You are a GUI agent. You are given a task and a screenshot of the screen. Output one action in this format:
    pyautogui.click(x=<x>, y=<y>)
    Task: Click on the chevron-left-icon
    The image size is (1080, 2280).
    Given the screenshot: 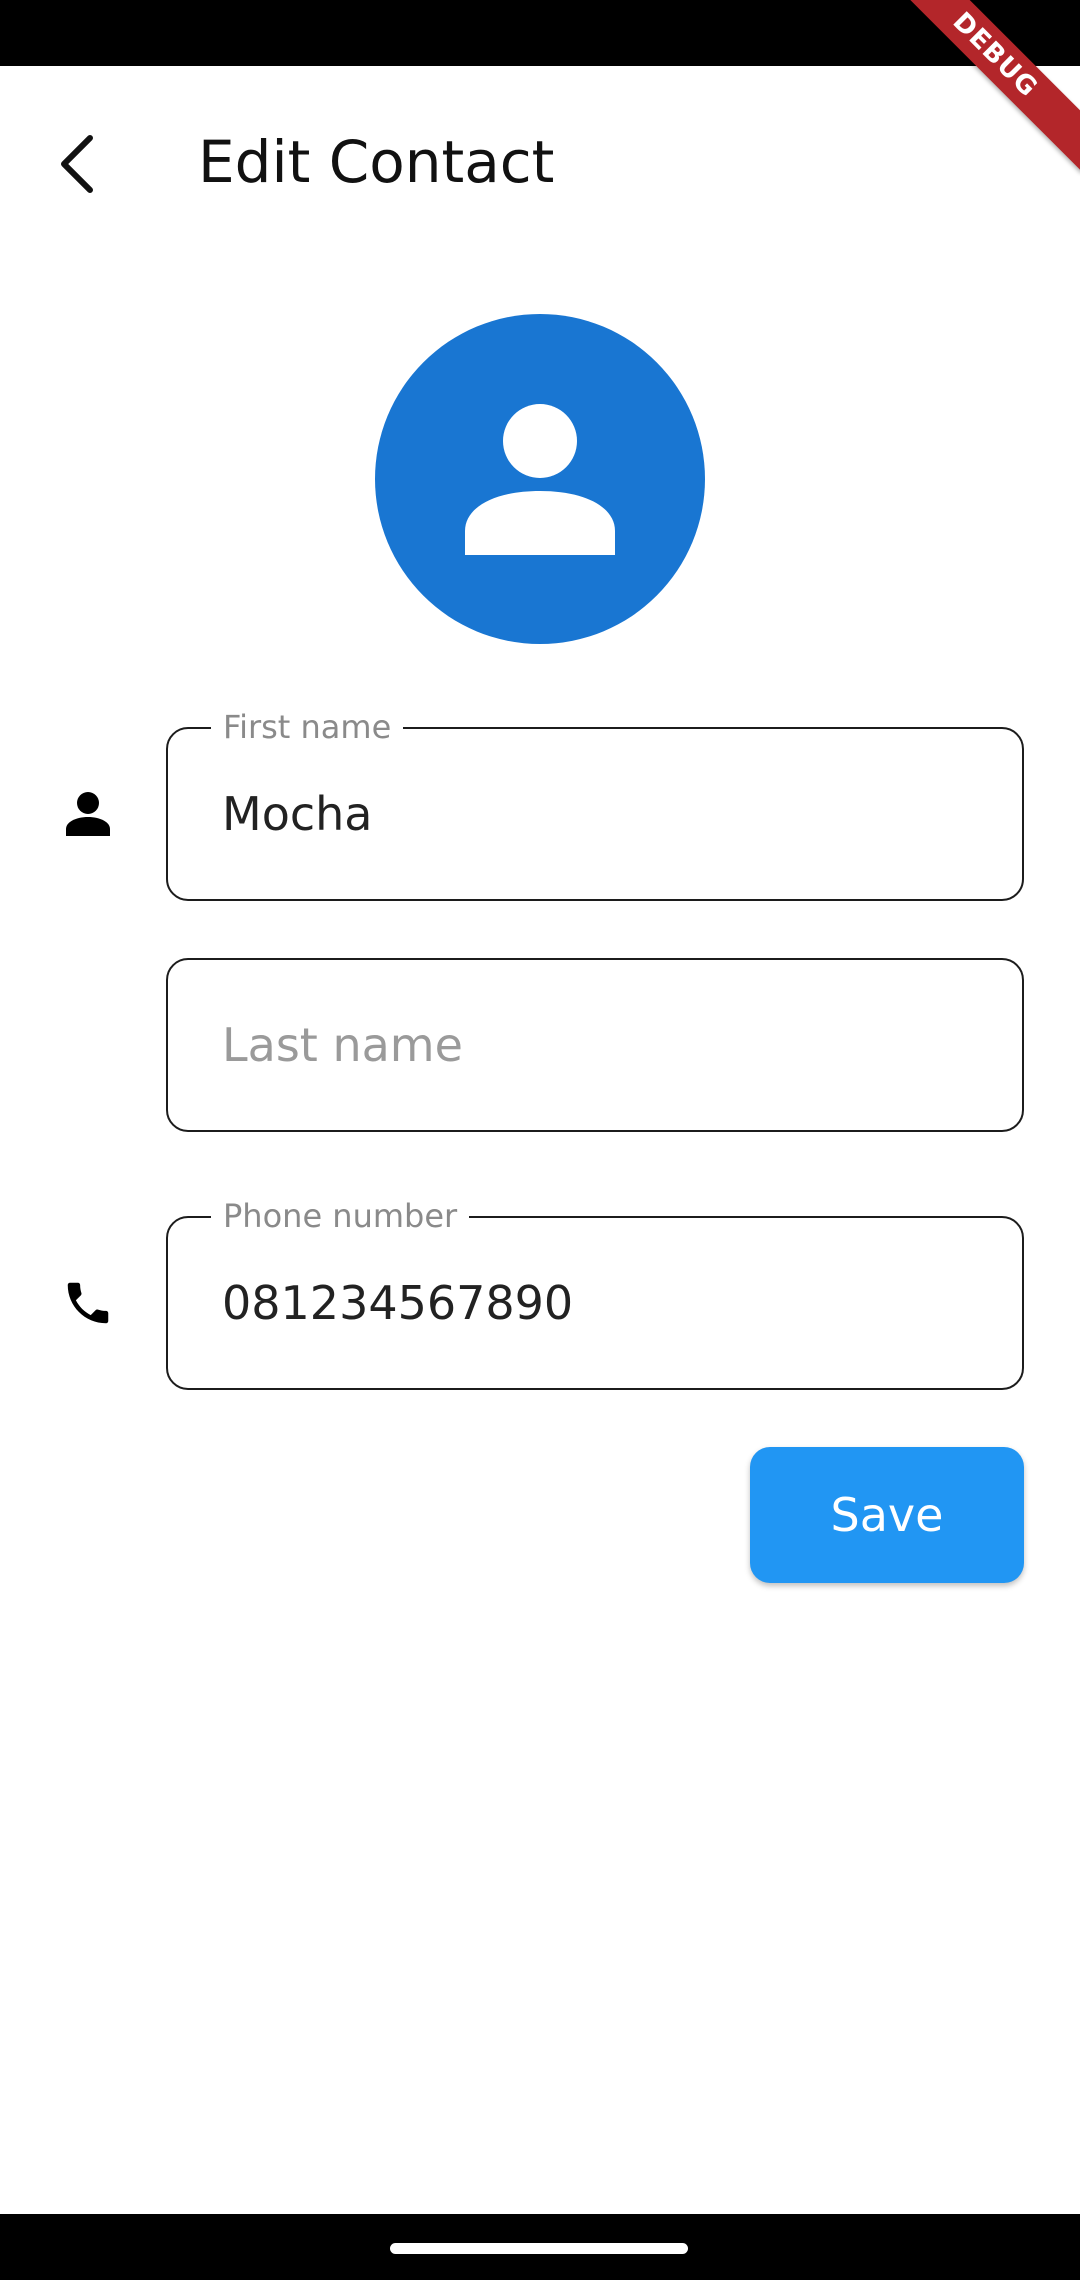 What is the action you would take?
    pyautogui.click(x=77, y=164)
    